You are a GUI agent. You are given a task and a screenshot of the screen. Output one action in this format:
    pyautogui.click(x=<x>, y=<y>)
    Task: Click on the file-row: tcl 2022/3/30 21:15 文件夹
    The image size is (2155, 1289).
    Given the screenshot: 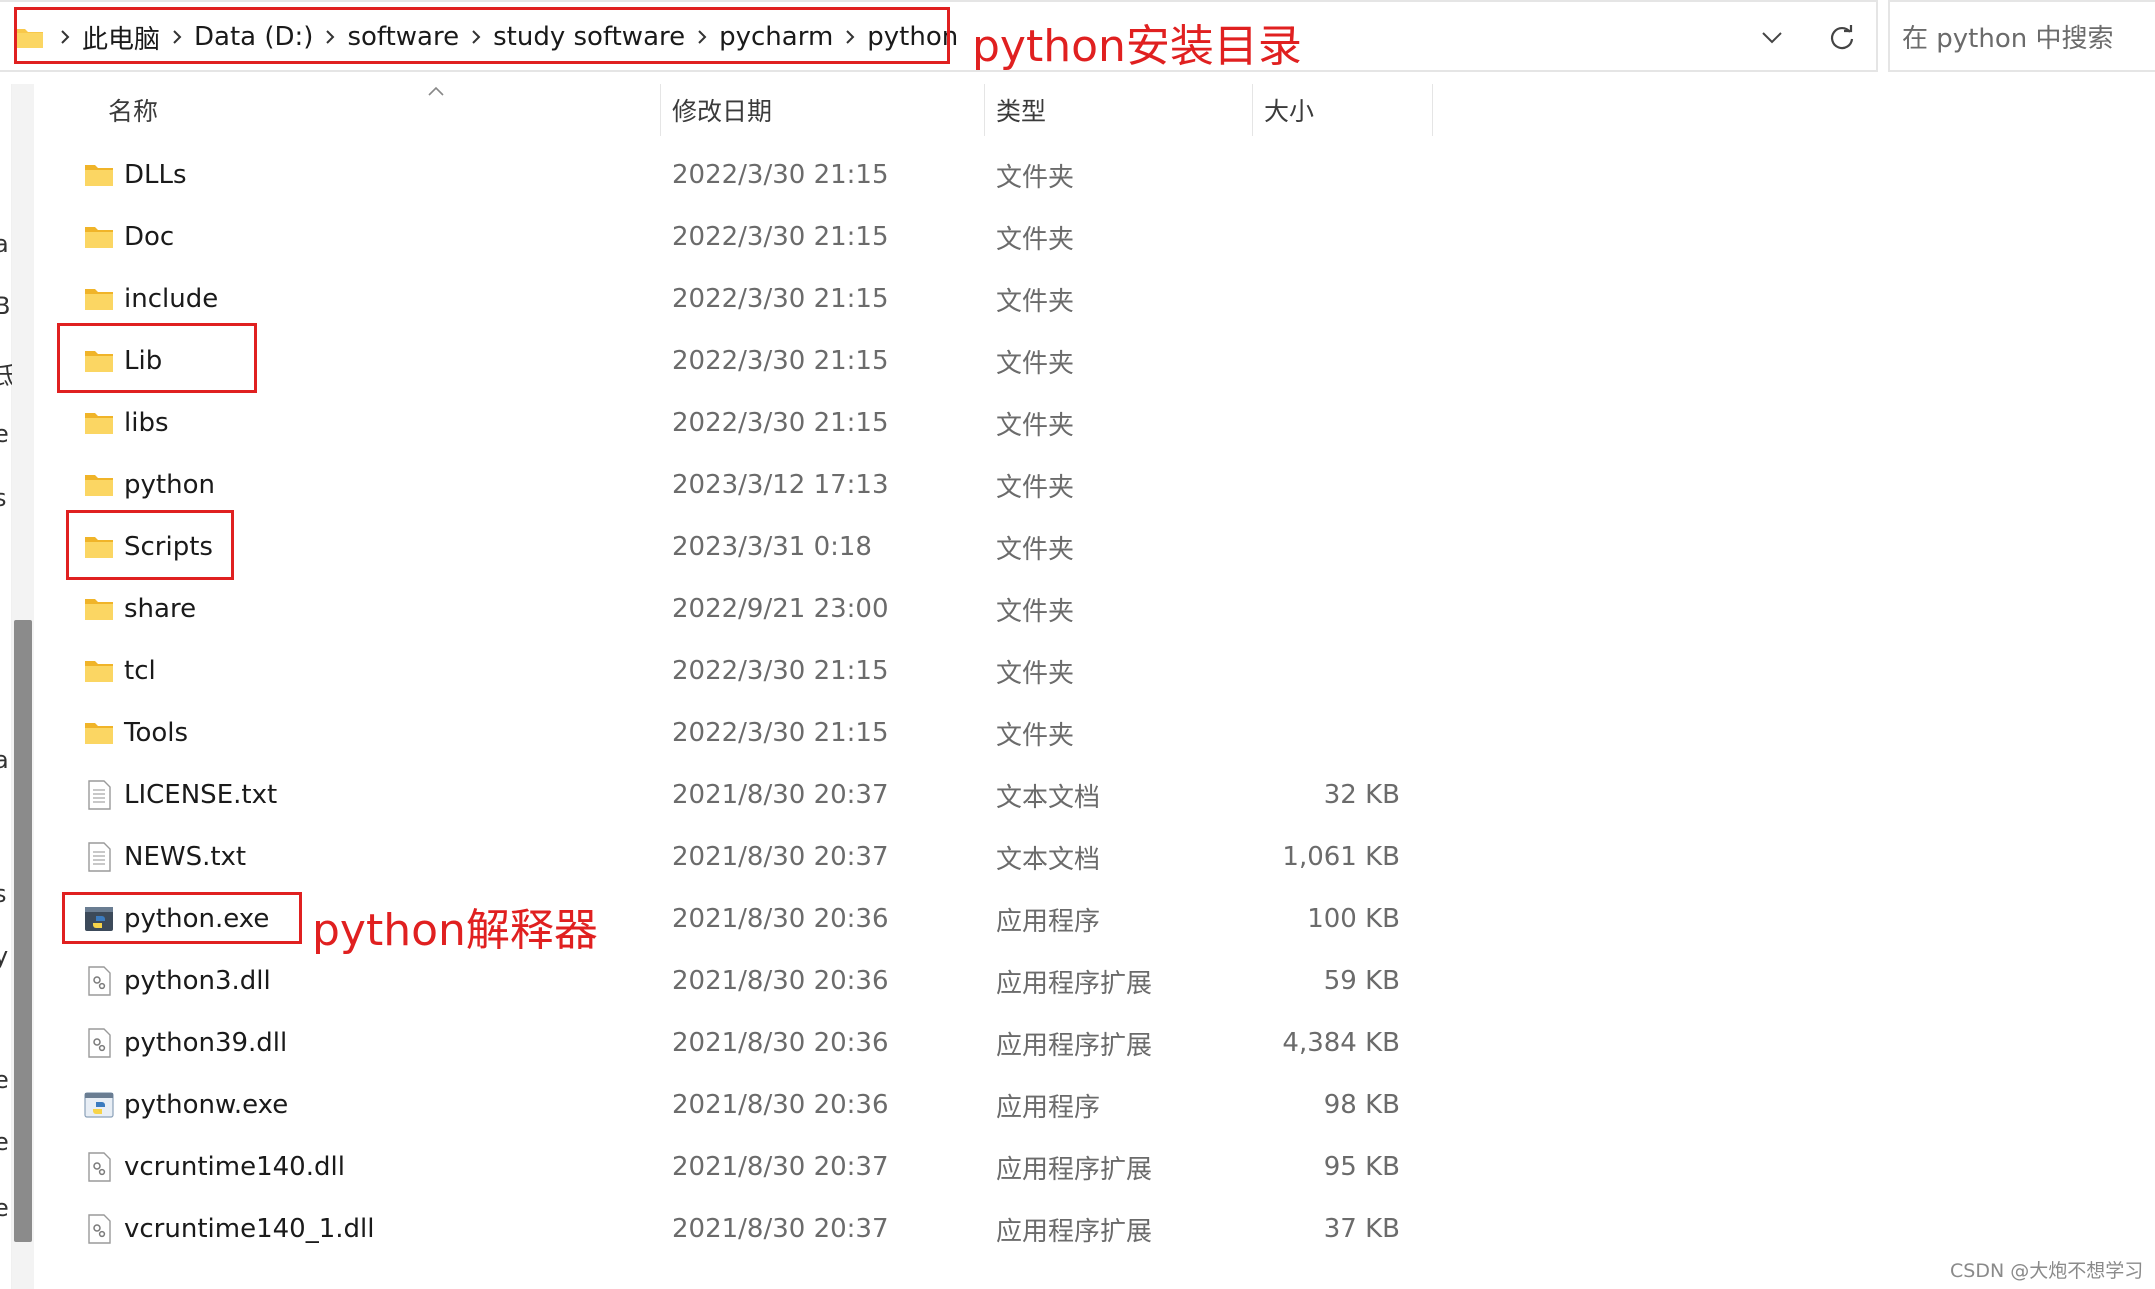 What is the action you would take?
    pyautogui.click(x=750, y=671)
    